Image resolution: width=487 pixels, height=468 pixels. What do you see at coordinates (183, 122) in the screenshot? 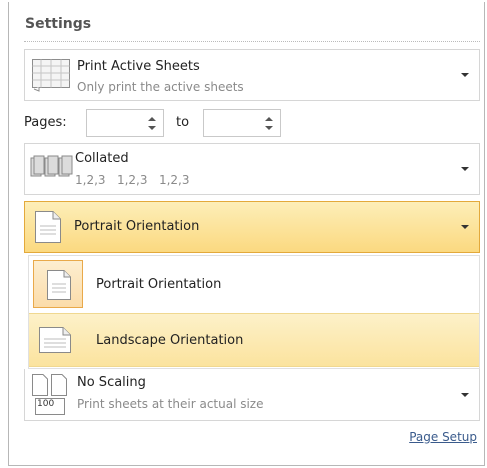
I see `pages-to-label: to` at bounding box center [183, 122].